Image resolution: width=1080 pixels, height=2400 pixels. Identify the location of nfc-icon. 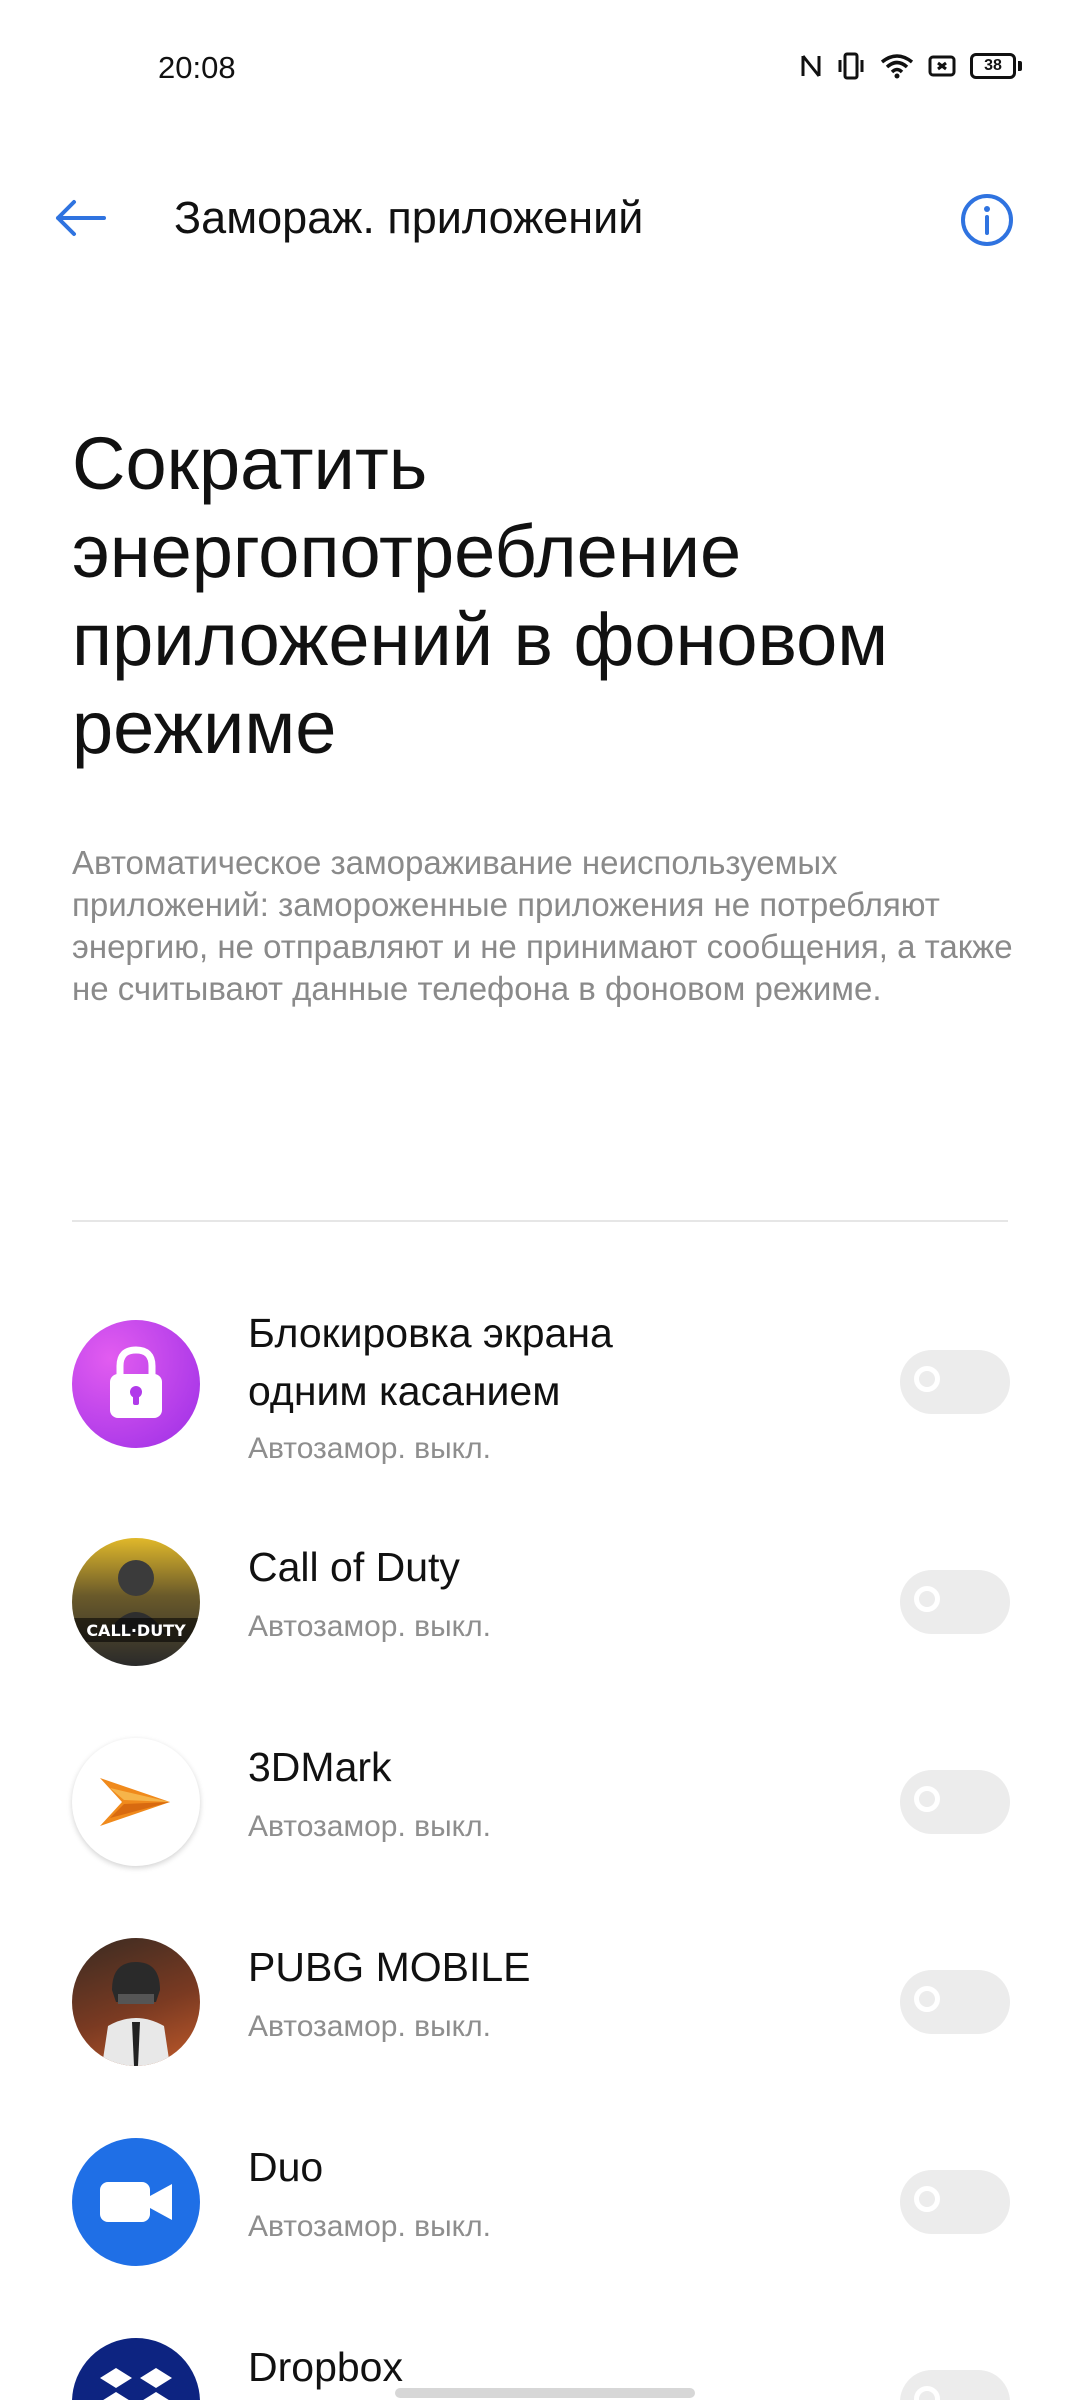
(811, 66).